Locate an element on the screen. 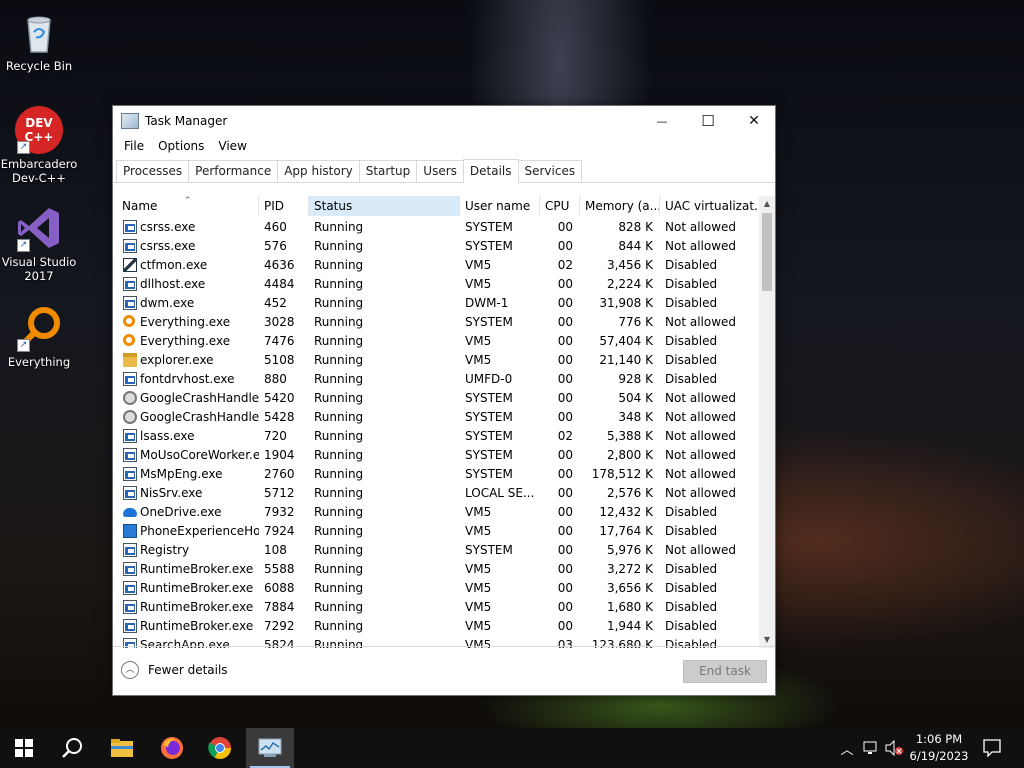 This screenshot has height=768, width=1024. maximize-icon: ☐ is located at coordinates (708, 121).